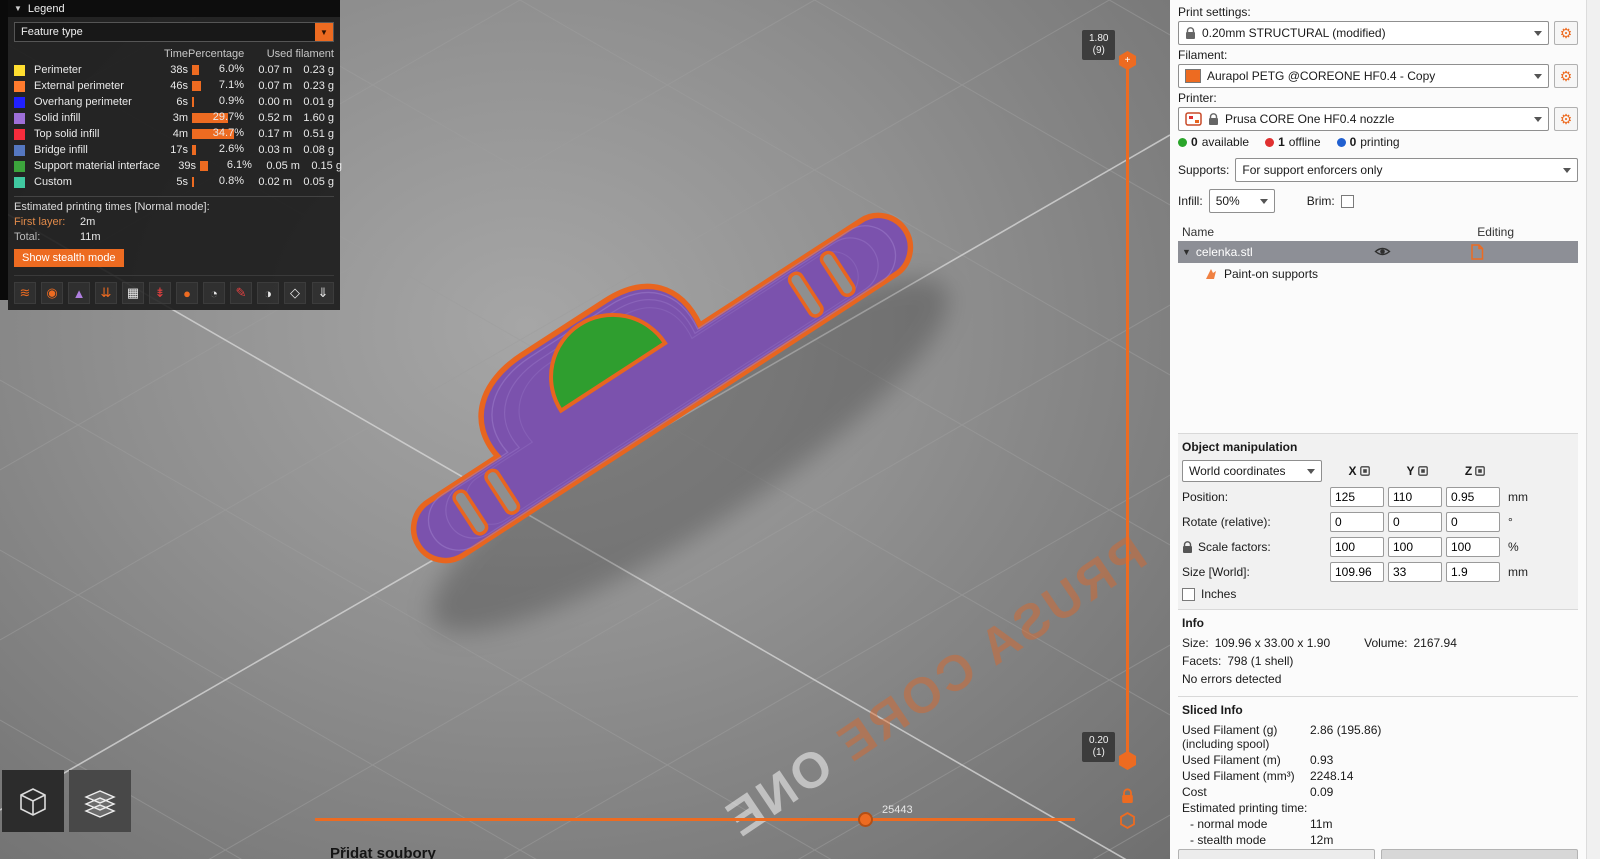  I want to click on position-y-input, so click(1415, 497).